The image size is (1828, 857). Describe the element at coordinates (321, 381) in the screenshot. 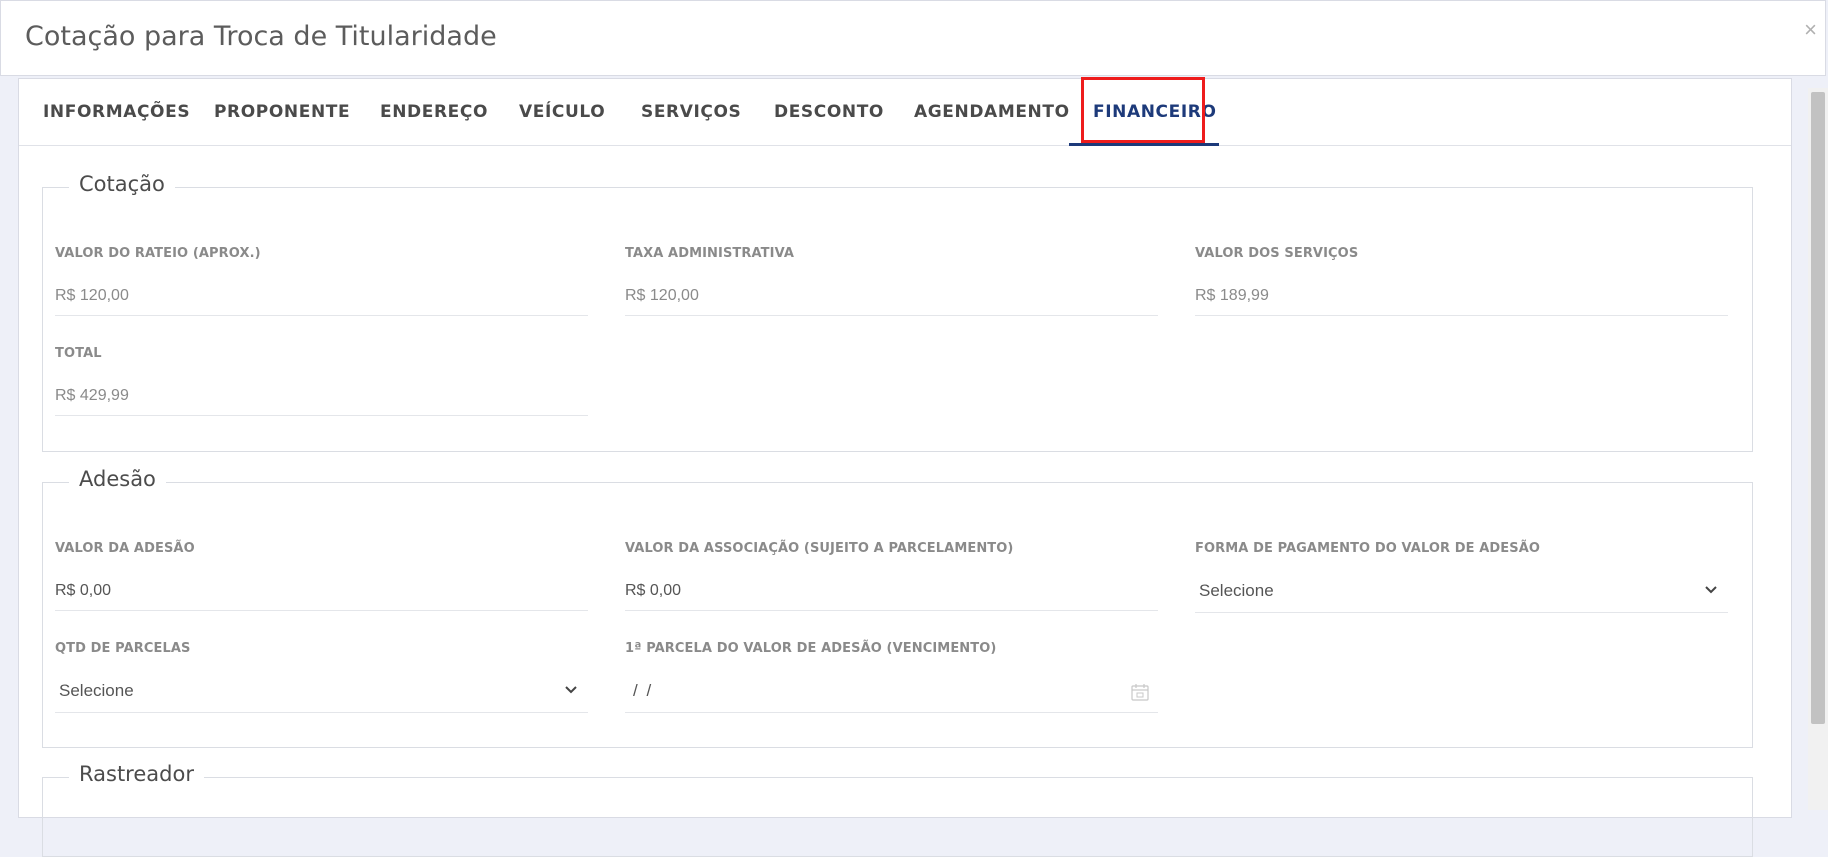

I see `field-total: TOTAL R$ 429,99` at that location.